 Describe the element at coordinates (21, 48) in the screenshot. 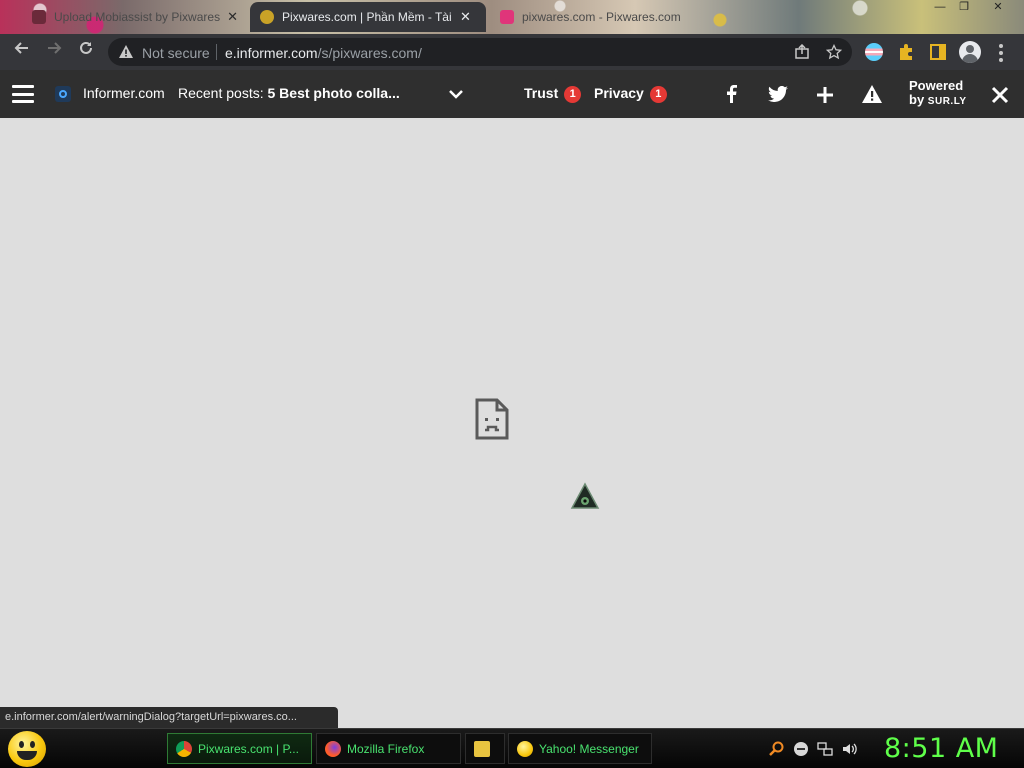

I see `back-arrow-icon` at that location.